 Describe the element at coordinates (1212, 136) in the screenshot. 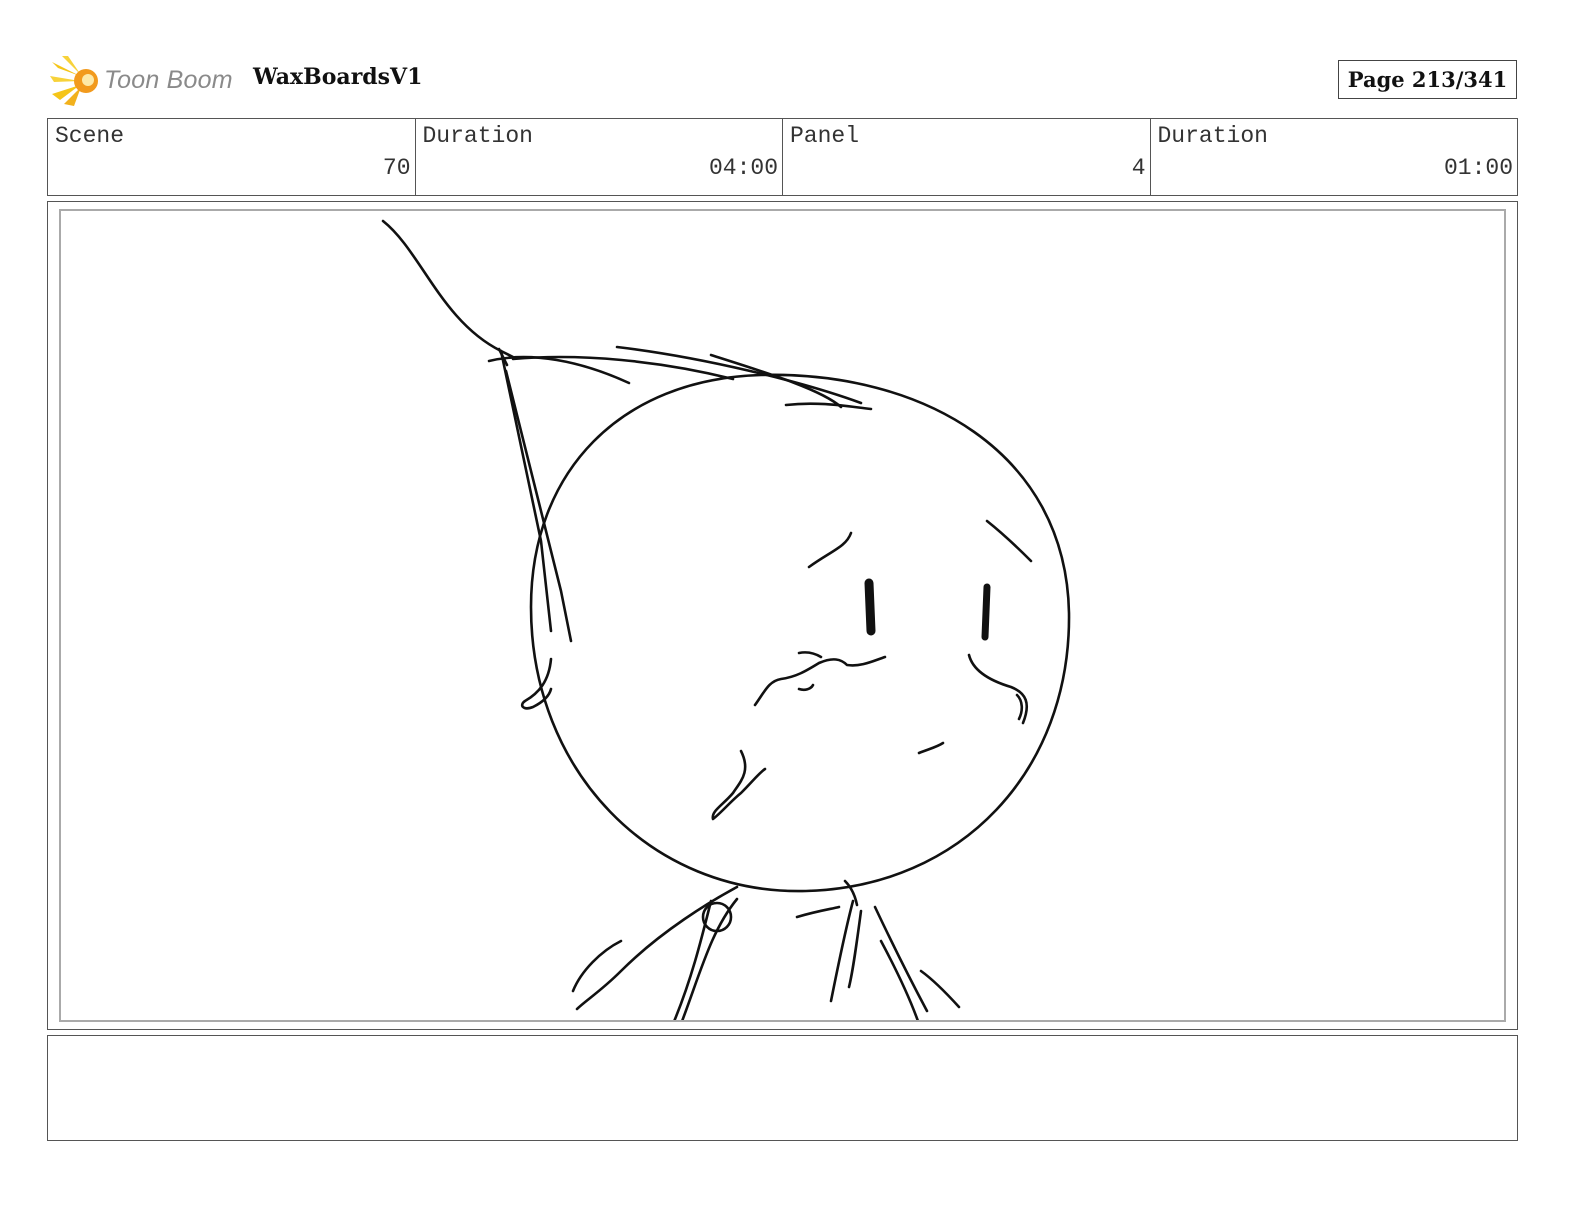

I see `panel-duration-label: Duration` at that location.